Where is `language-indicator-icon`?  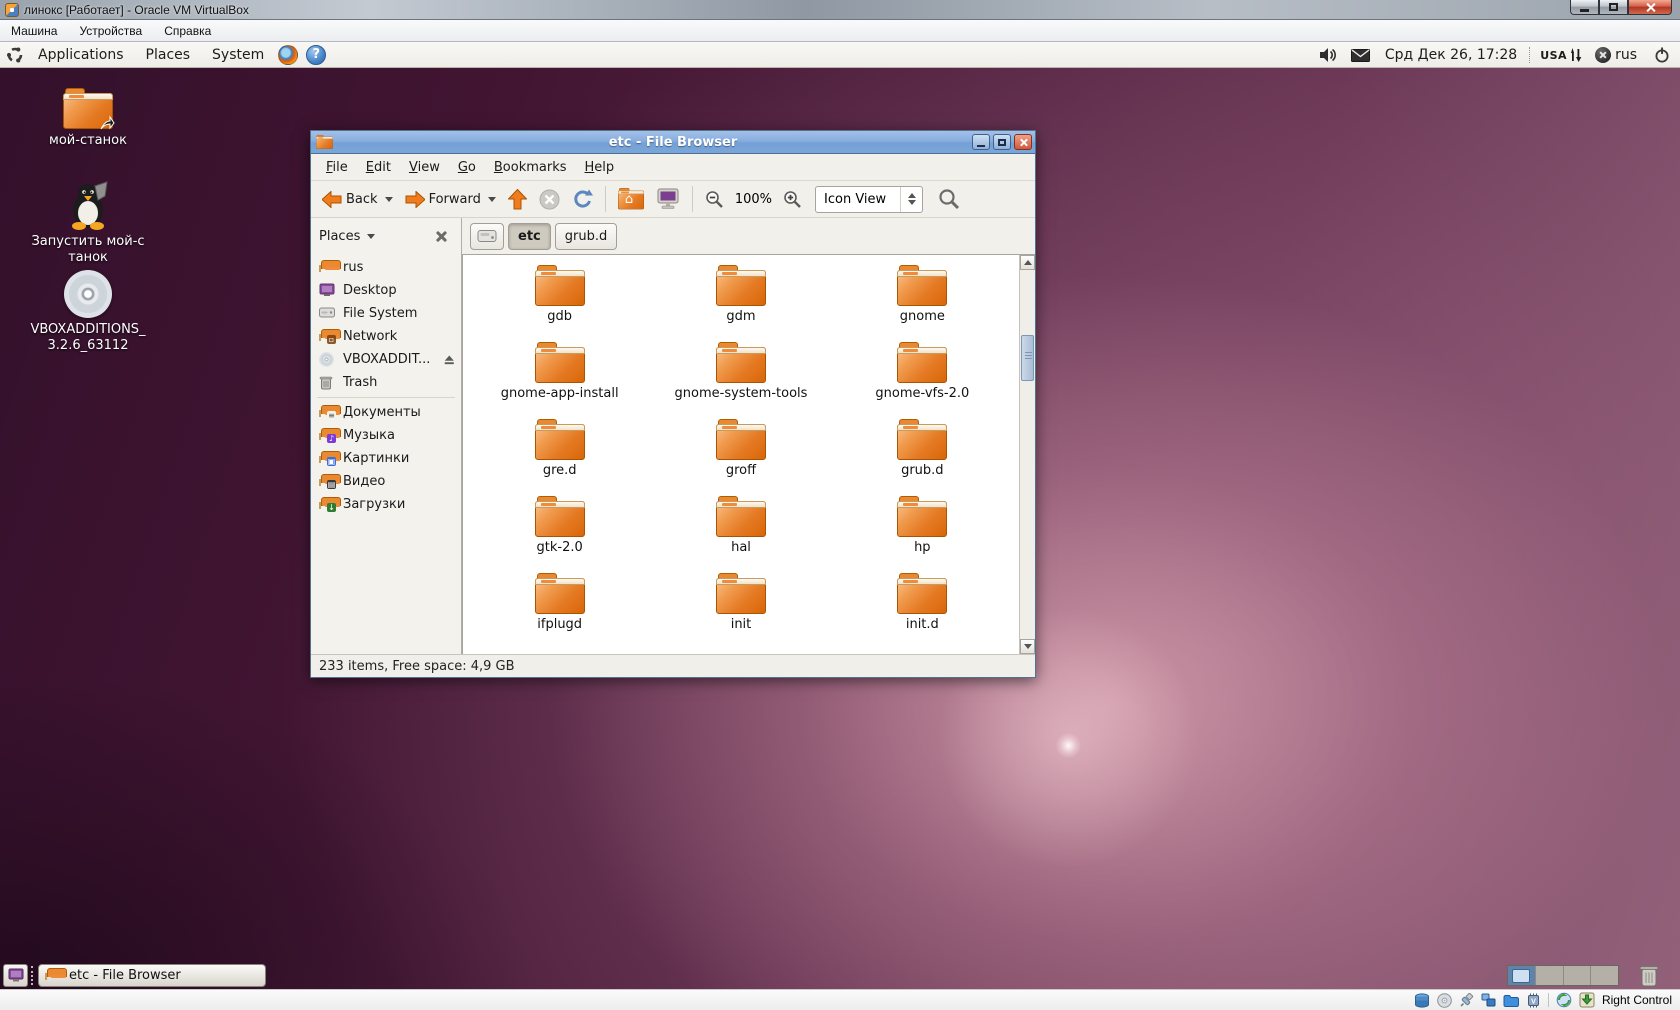
language-indicator-icon is located at coordinates (1603, 55).